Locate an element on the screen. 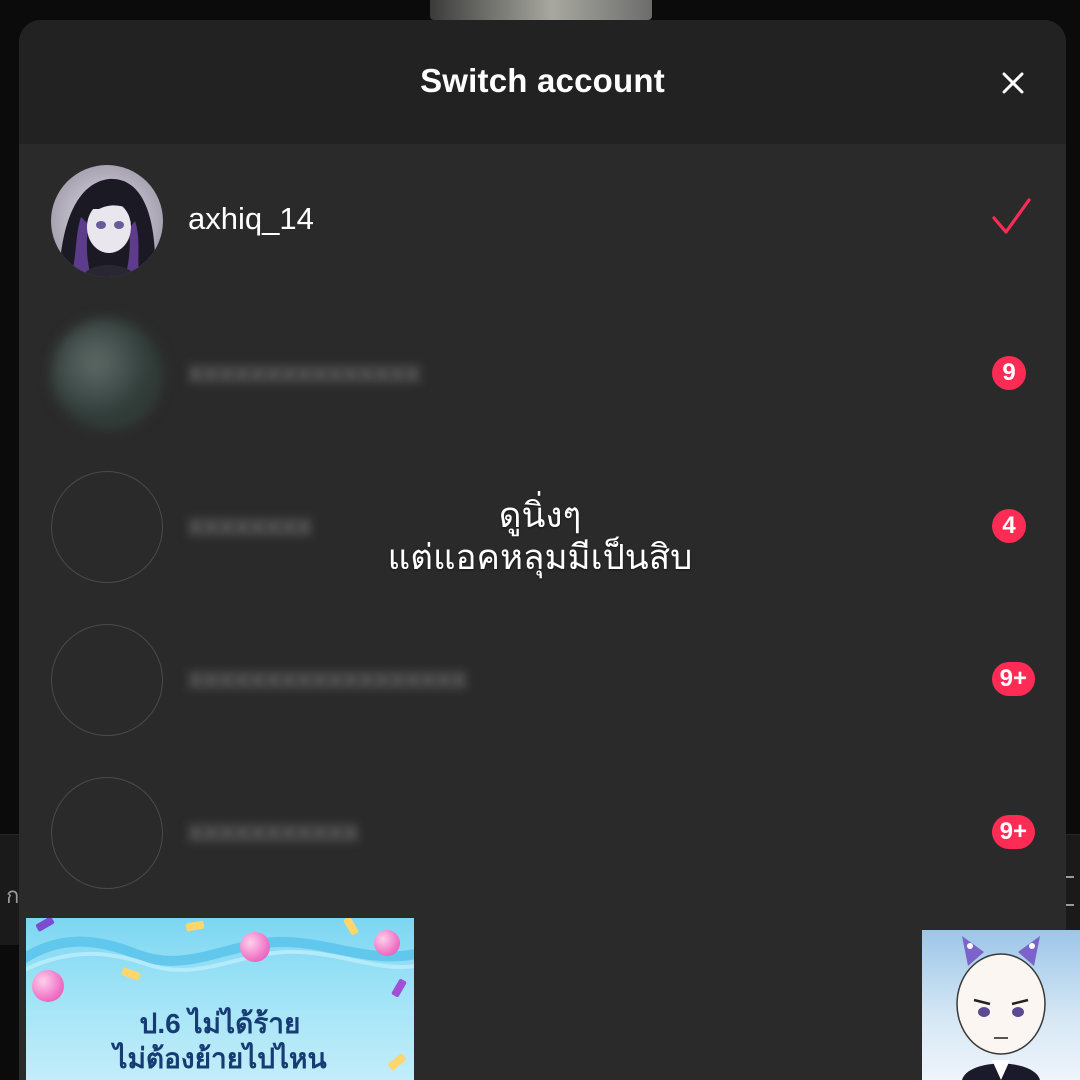  account-row: xxxxxxxxxxx 9+ is located at coordinates (542, 833).